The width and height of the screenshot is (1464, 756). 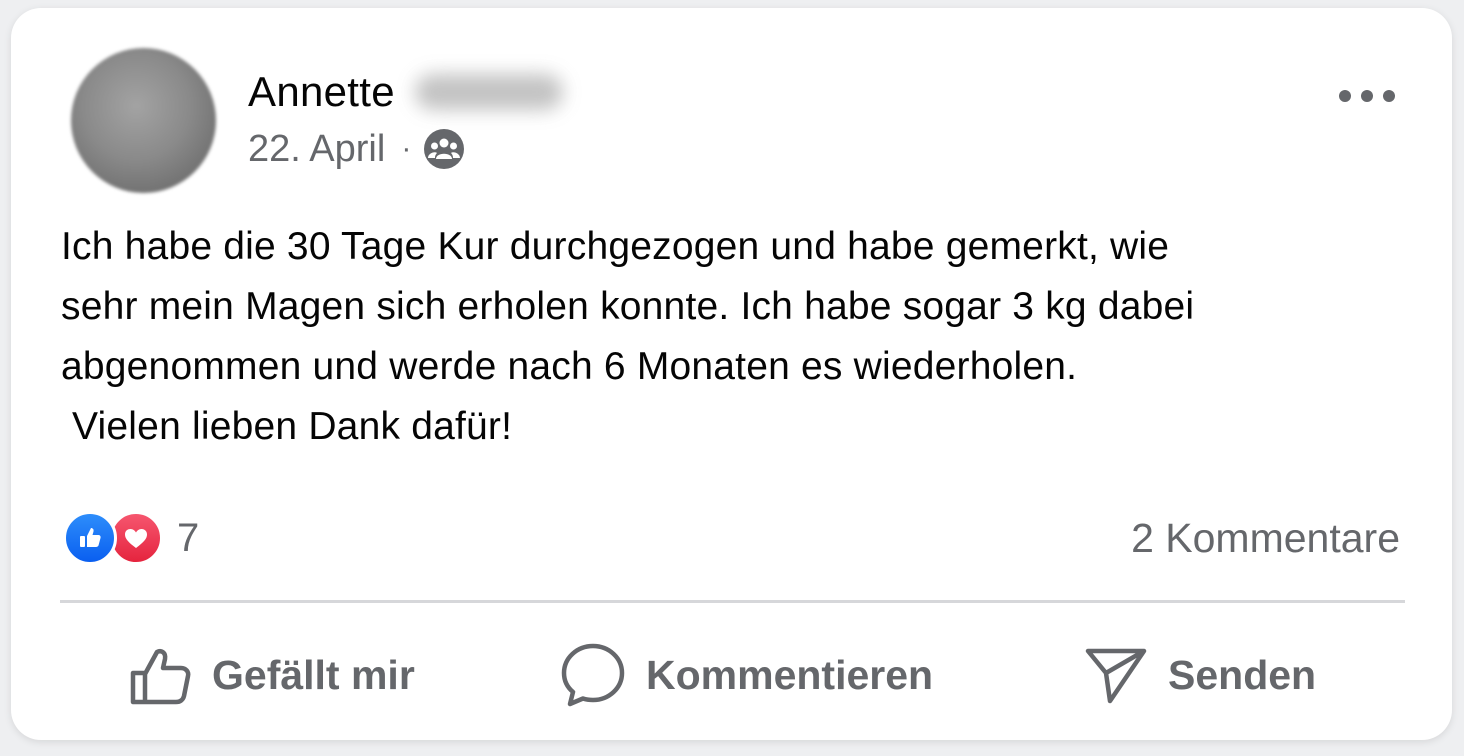 I want to click on avatar, so click(x=143, y=120).